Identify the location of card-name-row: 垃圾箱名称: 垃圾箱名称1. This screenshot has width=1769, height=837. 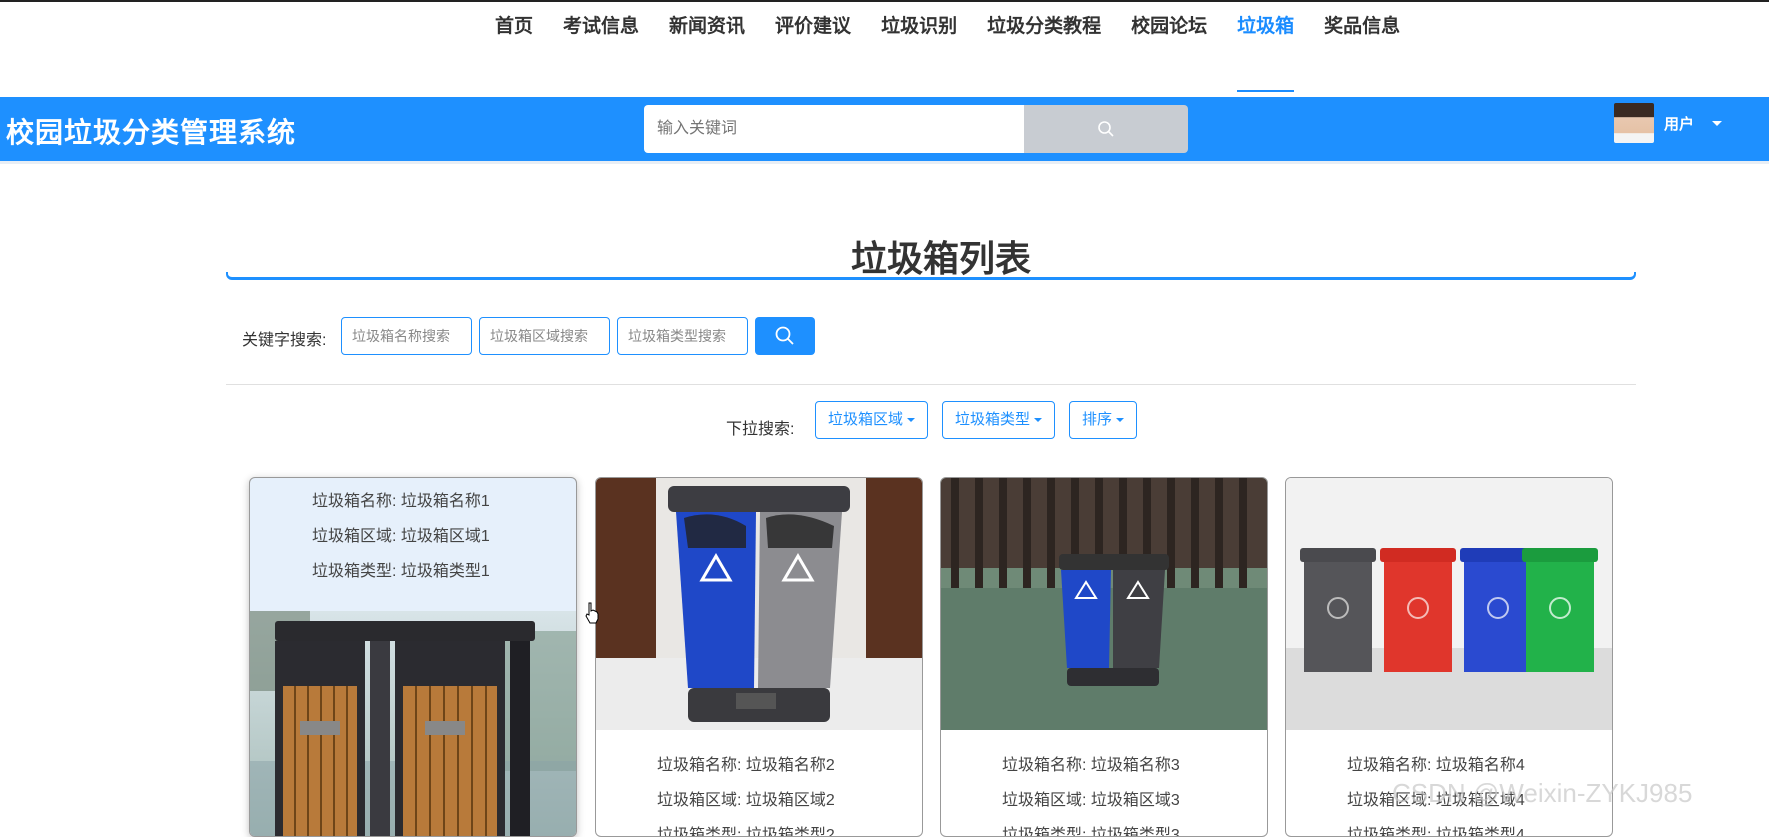
(401, 501).